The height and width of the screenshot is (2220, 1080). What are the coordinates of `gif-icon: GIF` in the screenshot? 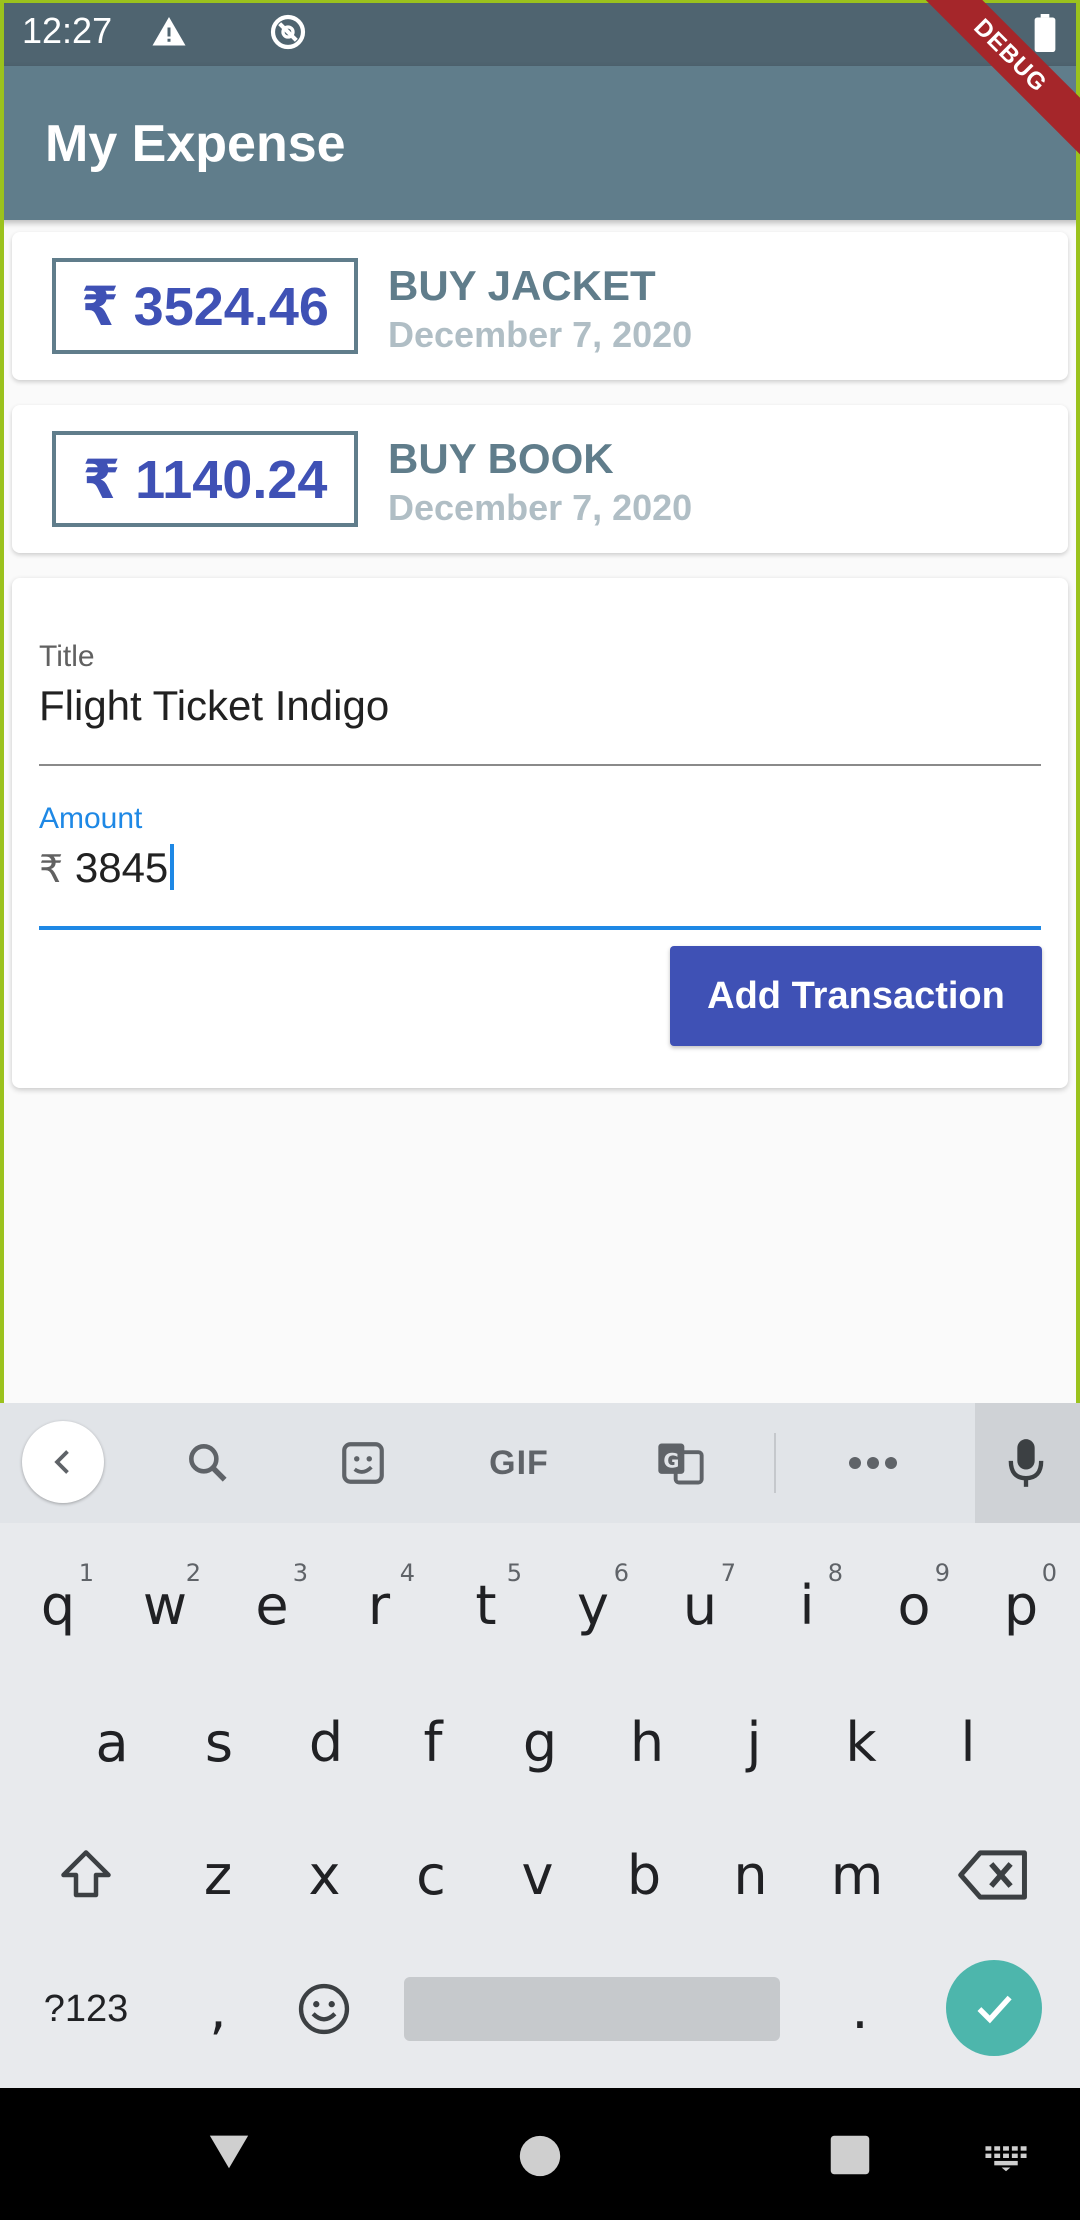 It's located at (519, 1463).